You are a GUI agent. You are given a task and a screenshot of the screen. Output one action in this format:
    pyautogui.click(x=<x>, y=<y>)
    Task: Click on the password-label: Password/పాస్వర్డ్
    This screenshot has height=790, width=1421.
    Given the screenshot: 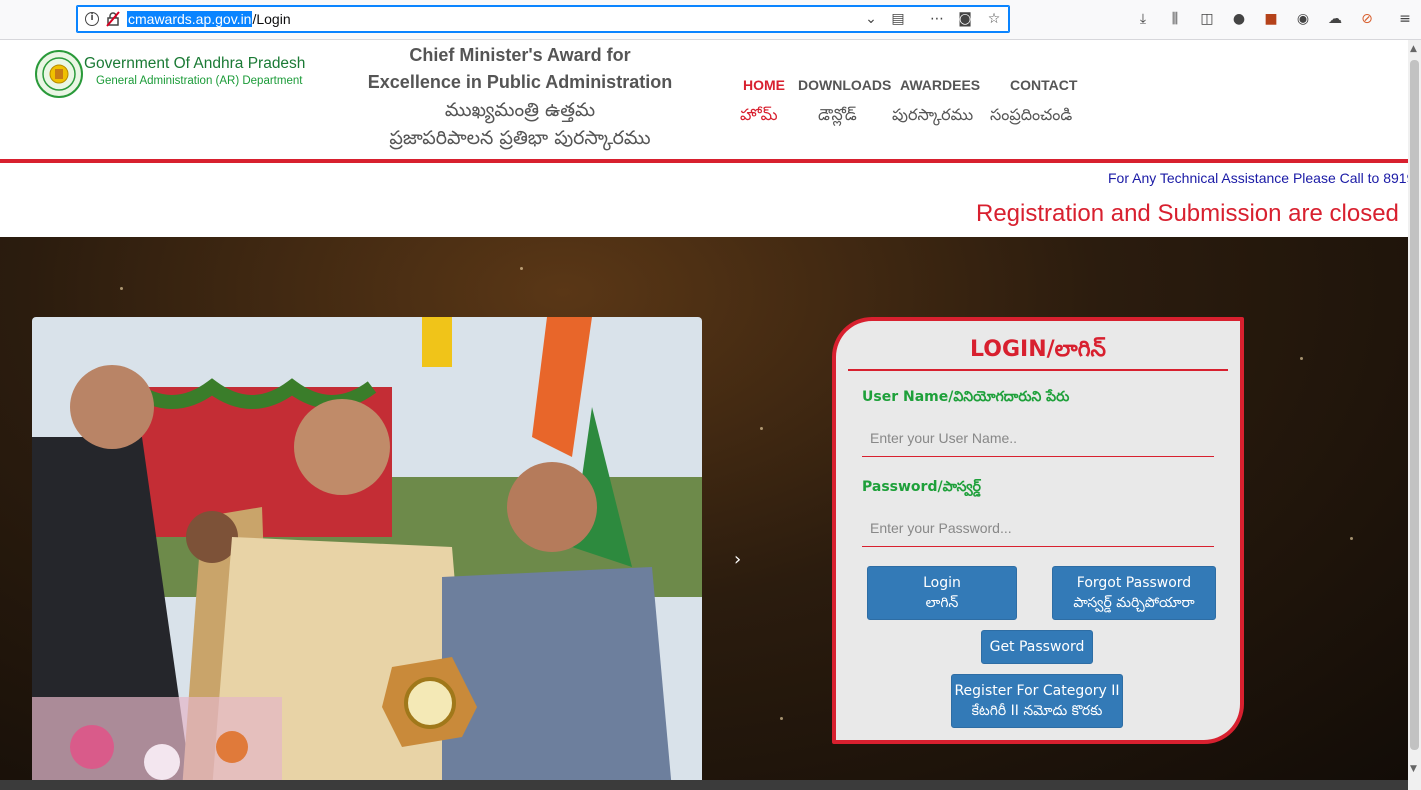 What is the action you would take?
    pyautogui.click(x=921, y=487)
    